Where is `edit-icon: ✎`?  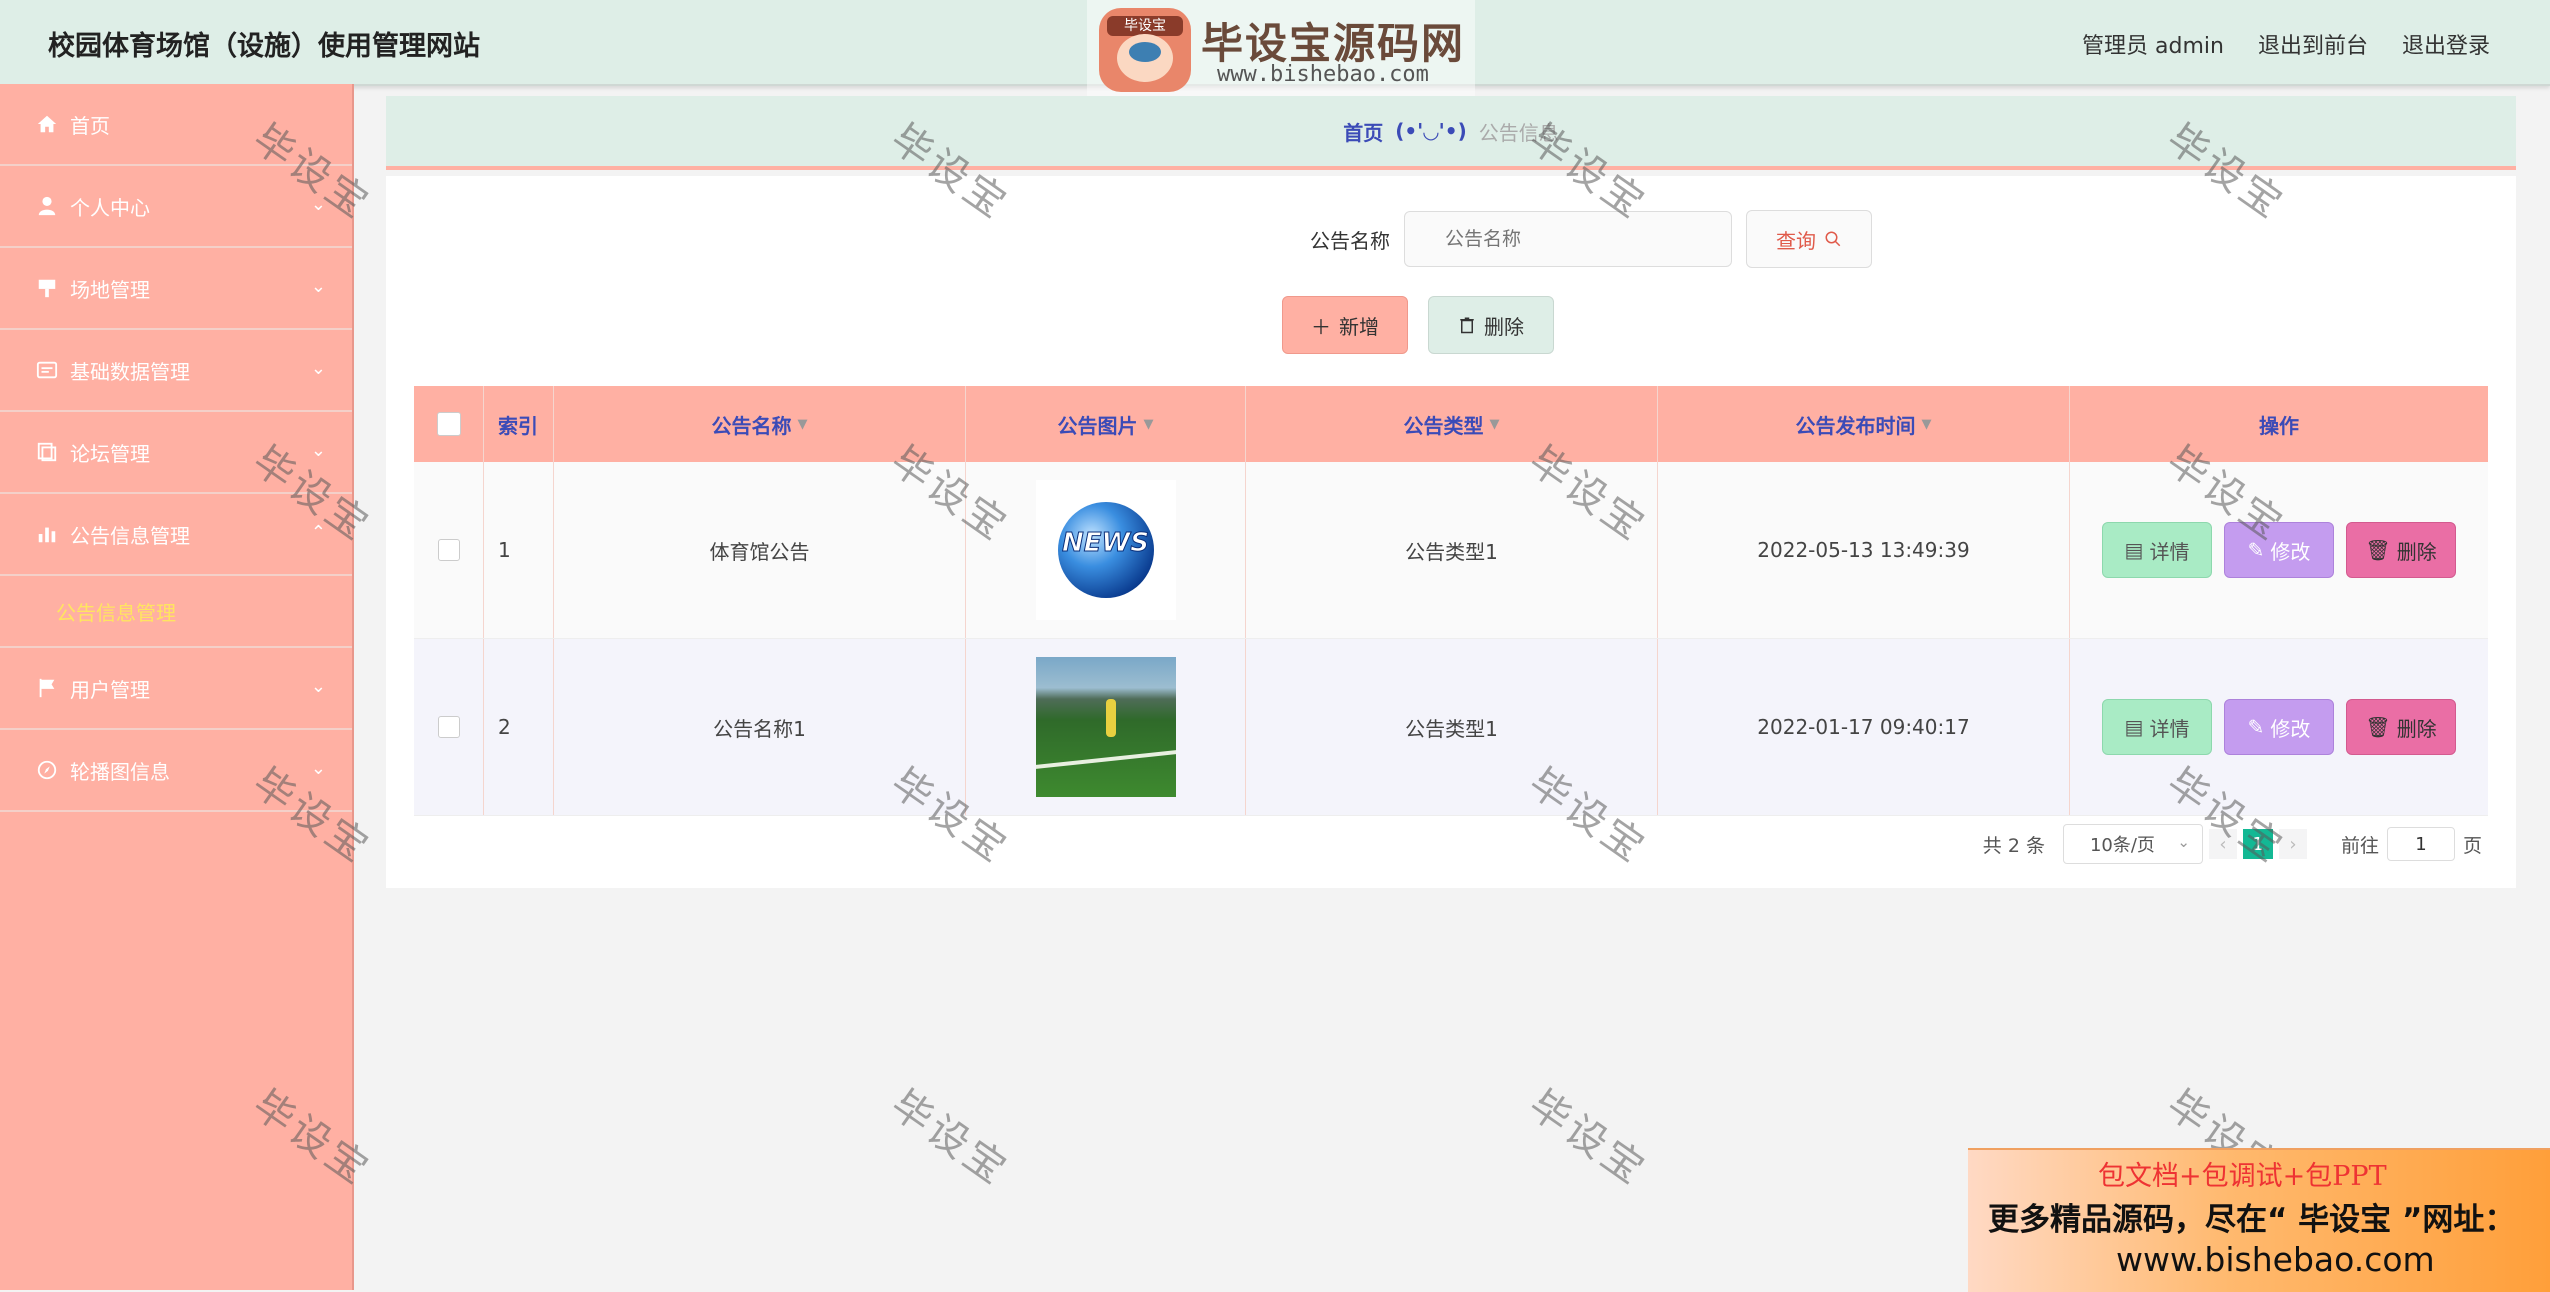
edit-icon: ✎ is located at coordinates (2256, 727).